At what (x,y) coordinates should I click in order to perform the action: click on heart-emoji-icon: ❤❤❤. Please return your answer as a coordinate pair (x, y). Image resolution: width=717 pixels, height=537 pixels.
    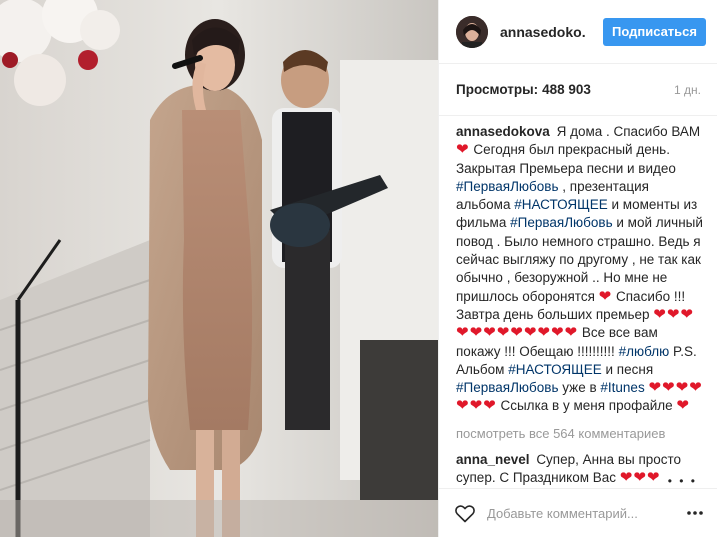
    Looking at the image, I should click on (640, 478).